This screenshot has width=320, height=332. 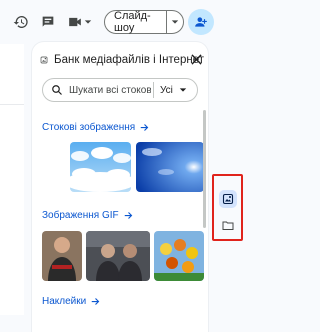 I want to click on person-add-icon, so click(x=201, y=22).